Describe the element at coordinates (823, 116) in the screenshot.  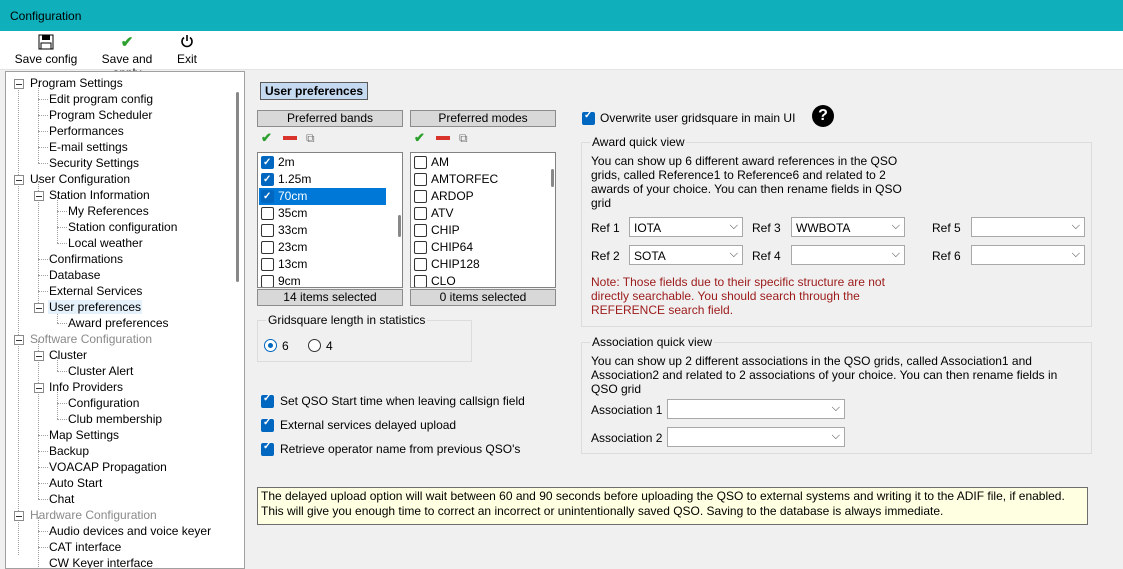
I see `help-icon: ?` at that location.